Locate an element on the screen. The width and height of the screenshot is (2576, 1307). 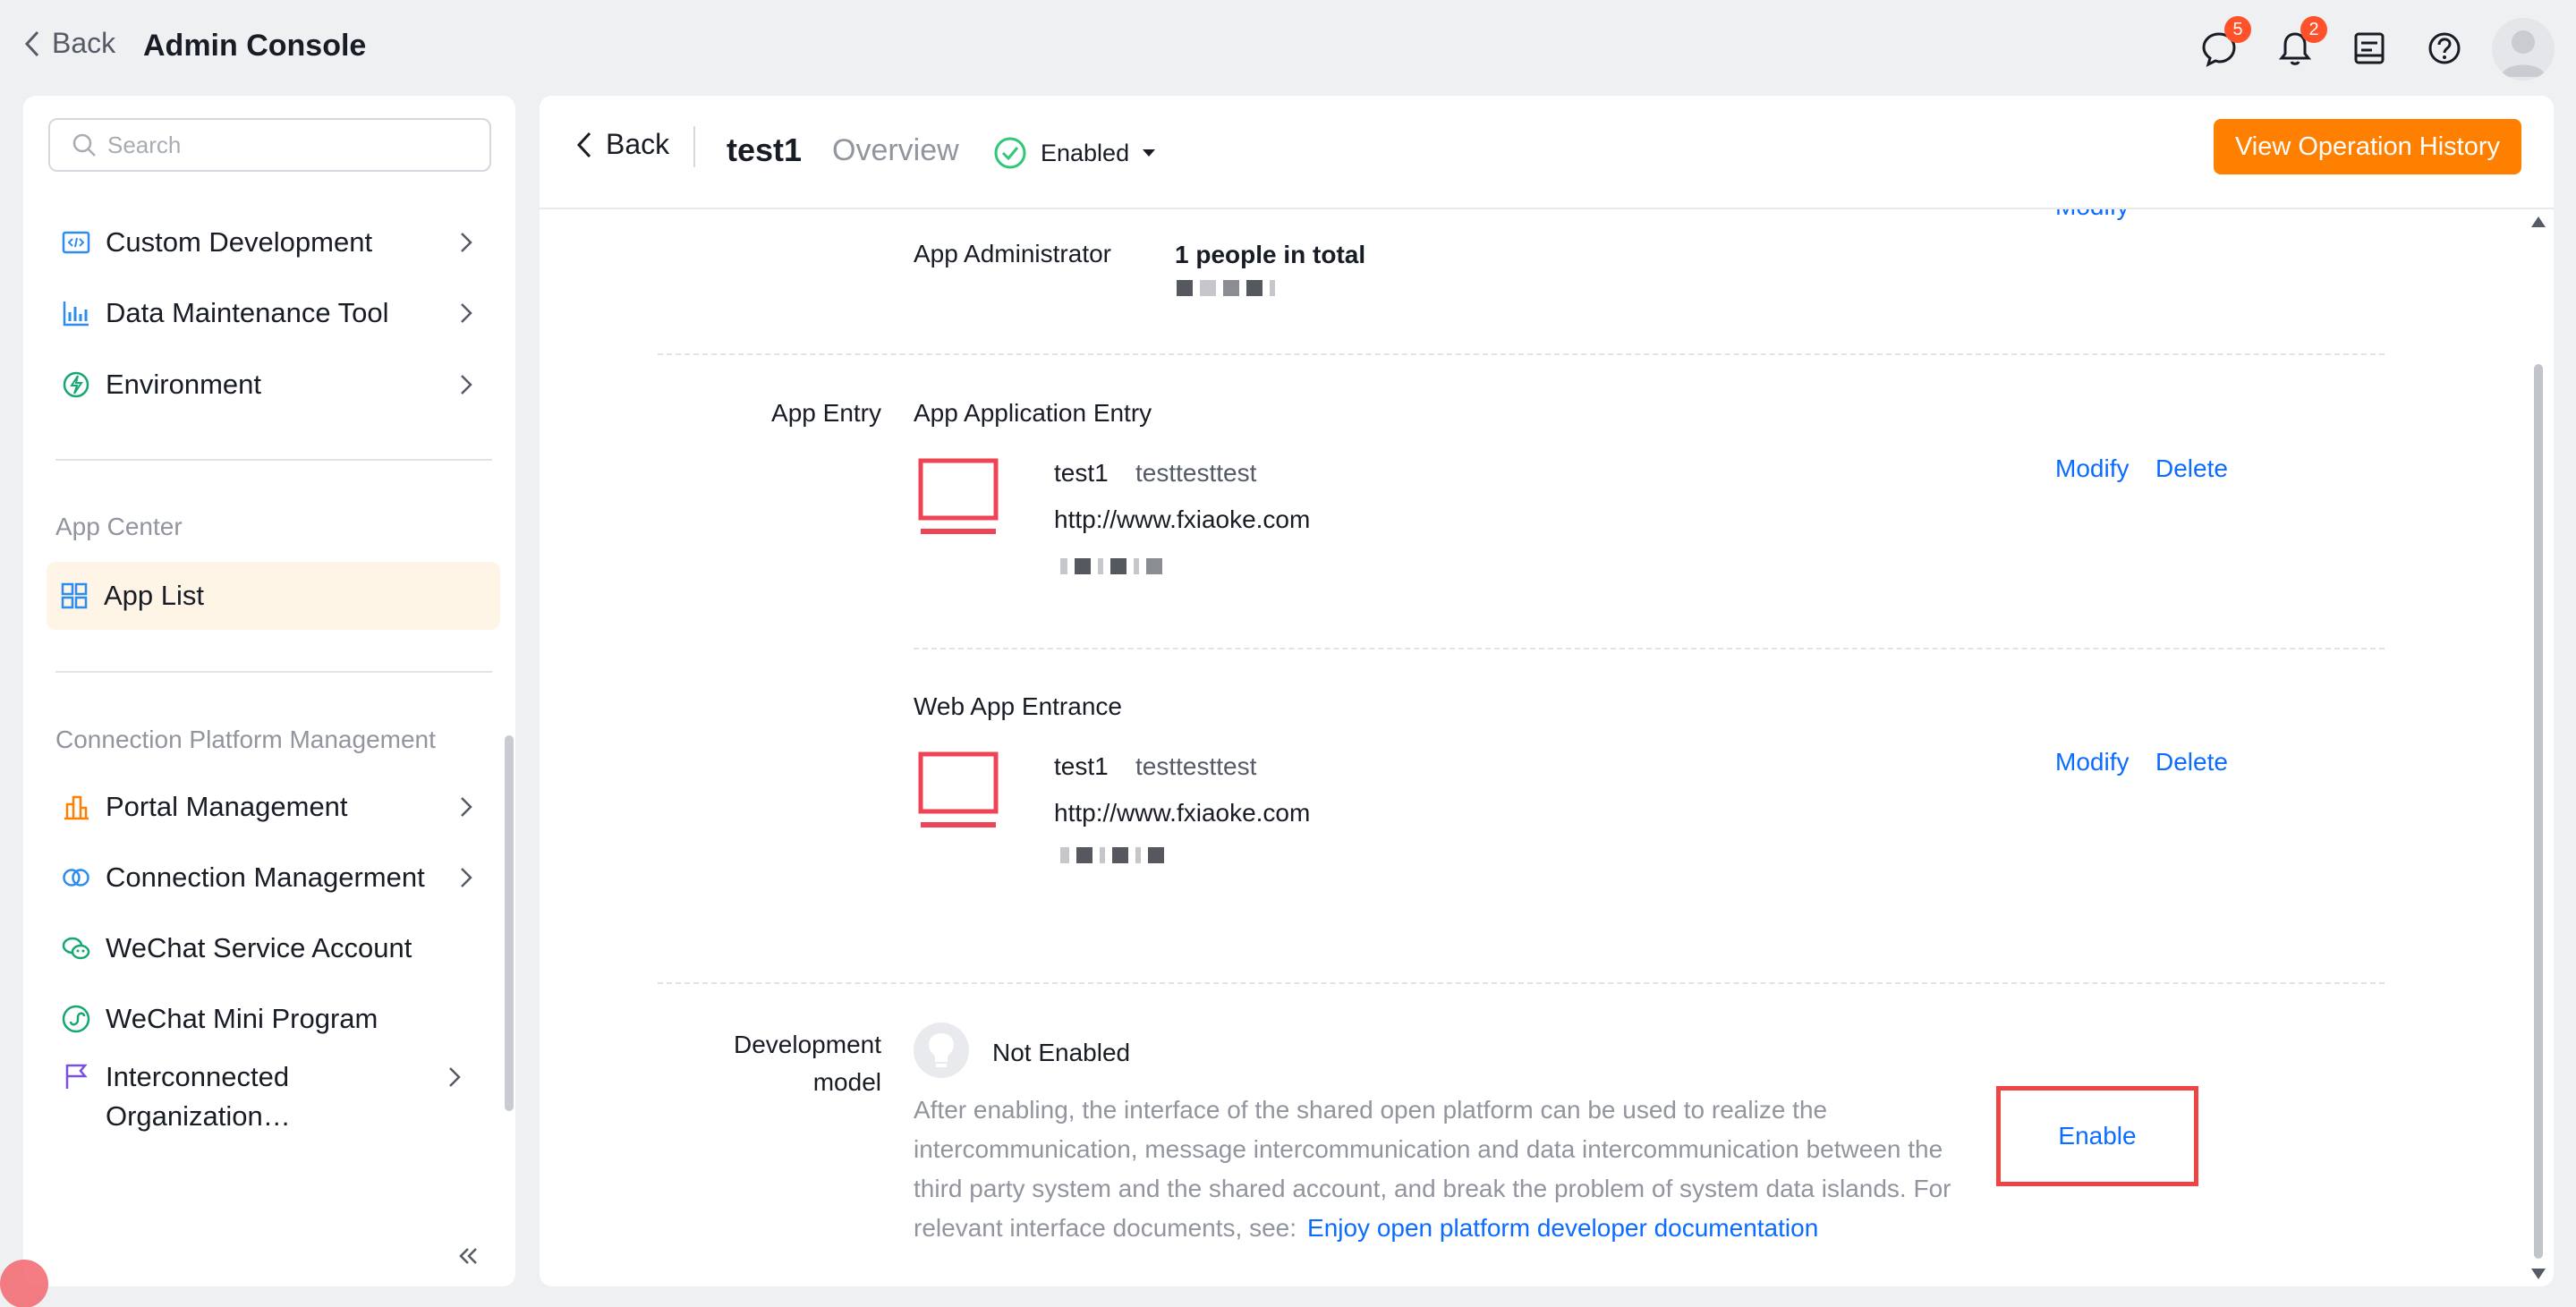
sidebar-item-wechat-service-account: WeChat Service Account is located at coordinates (274, 948).